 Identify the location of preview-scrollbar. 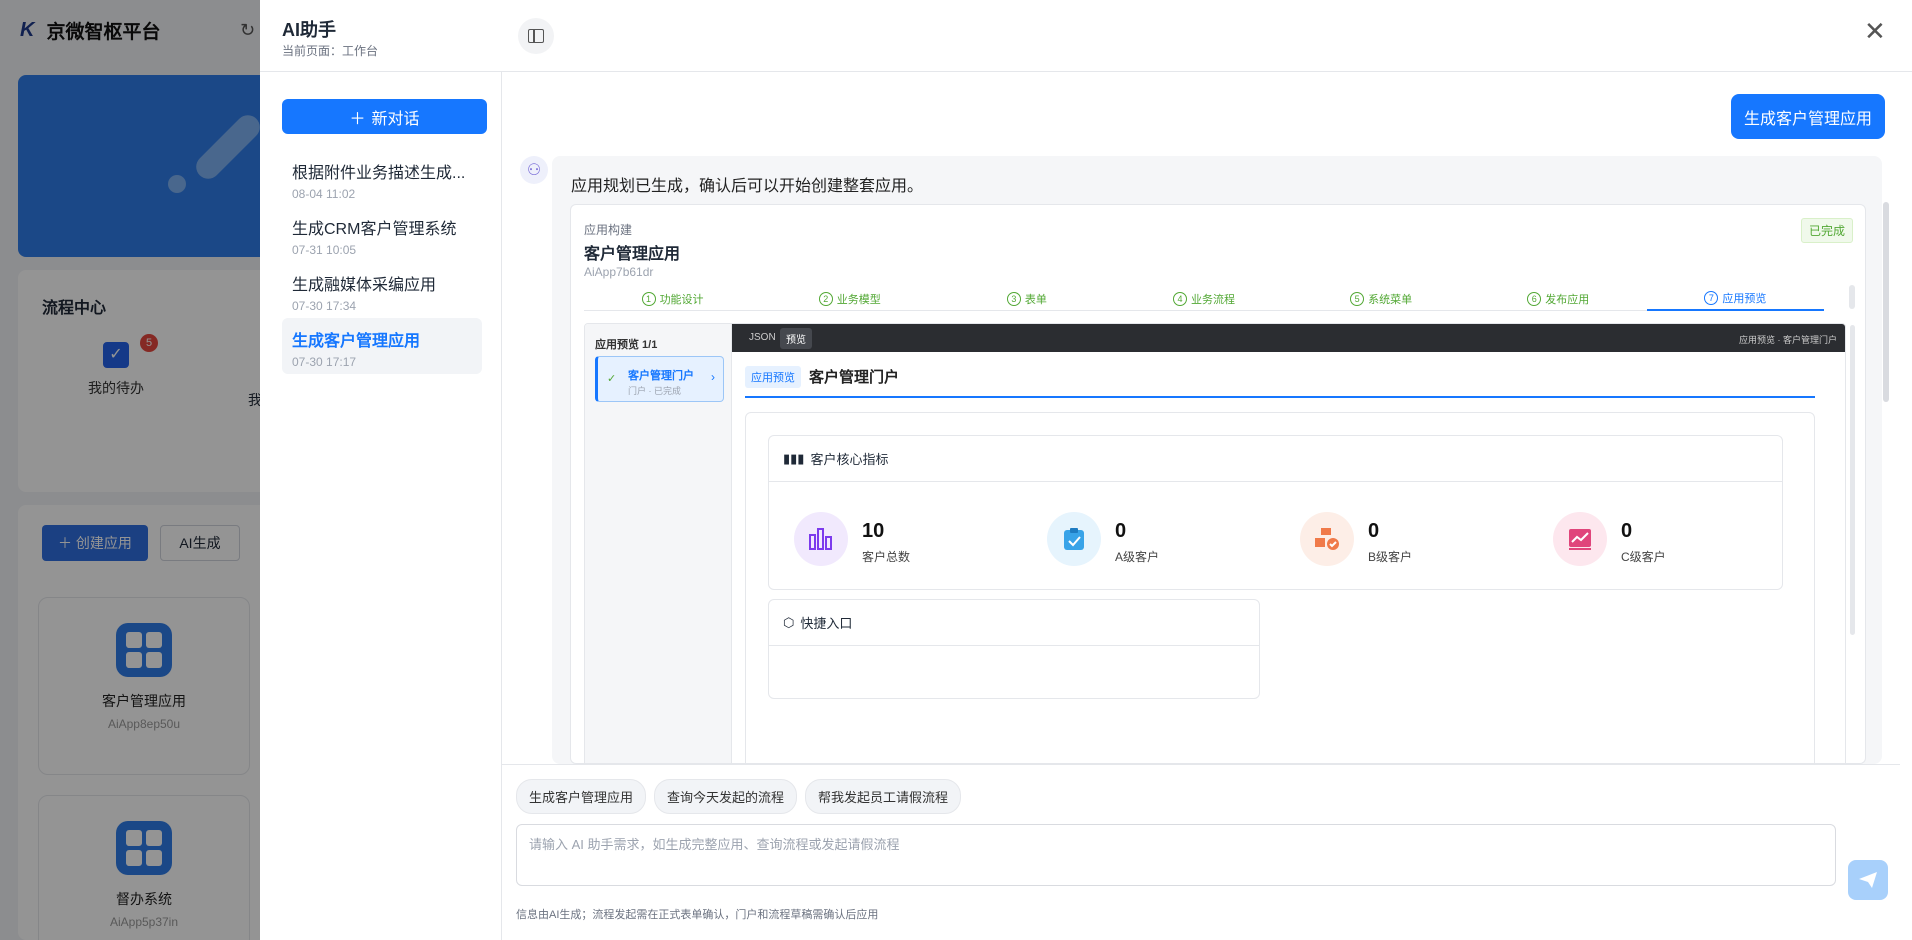
(1852, 480).